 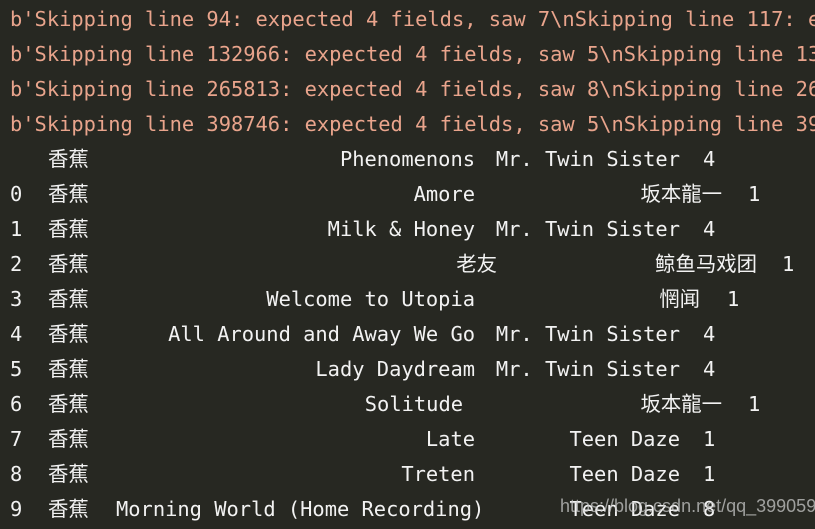 What do you see at coordinates (407, 194) in the screenshot?
I see `table-row: 0 香蕉 Amore 坂本龍一 1` at bounding box center [407, 194].